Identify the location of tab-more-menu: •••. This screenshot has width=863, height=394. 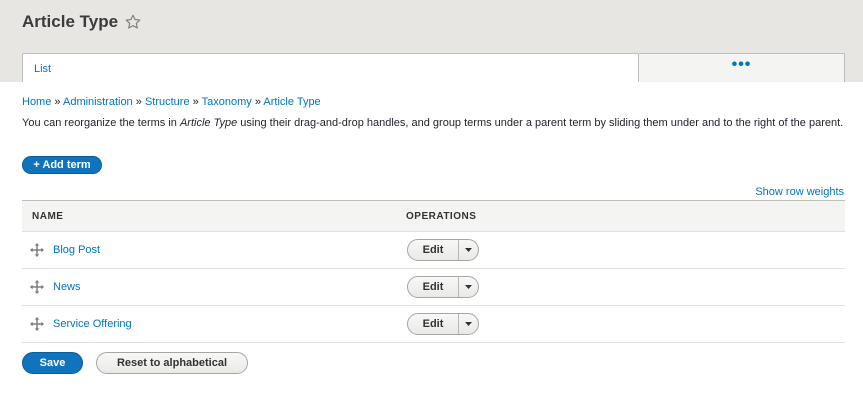
(742, 67).